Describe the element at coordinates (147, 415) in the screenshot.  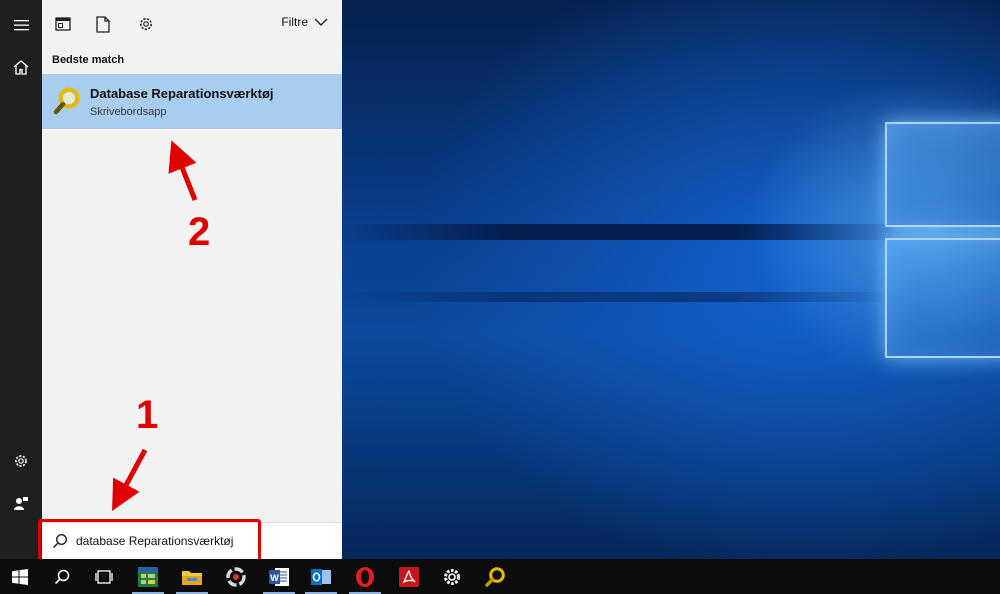
I see `annotation-step-one: 1` at that location.